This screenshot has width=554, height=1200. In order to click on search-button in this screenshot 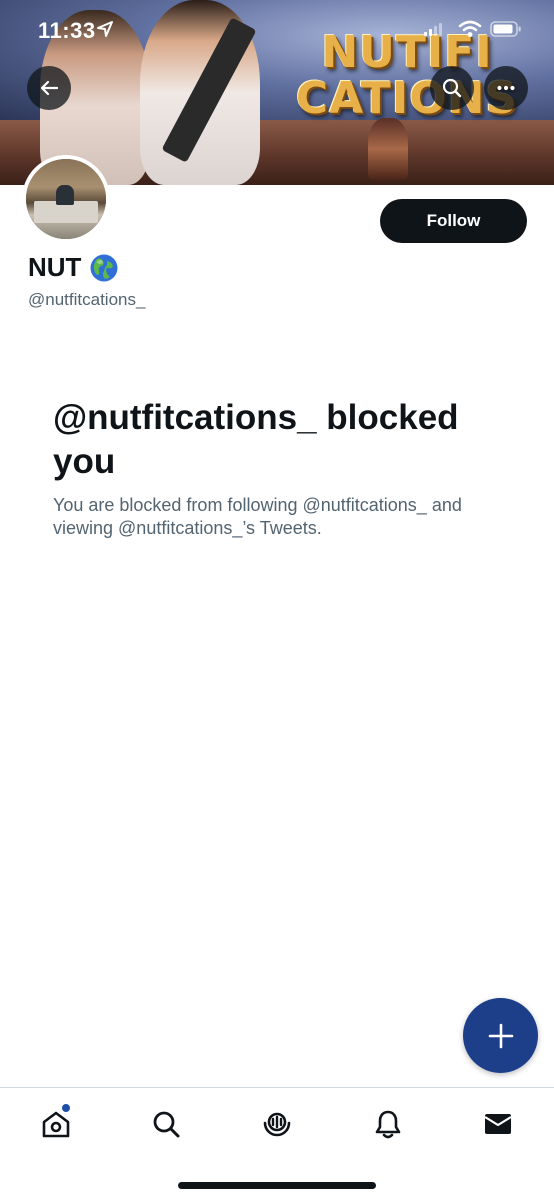, I will do `click(452, 88)`.